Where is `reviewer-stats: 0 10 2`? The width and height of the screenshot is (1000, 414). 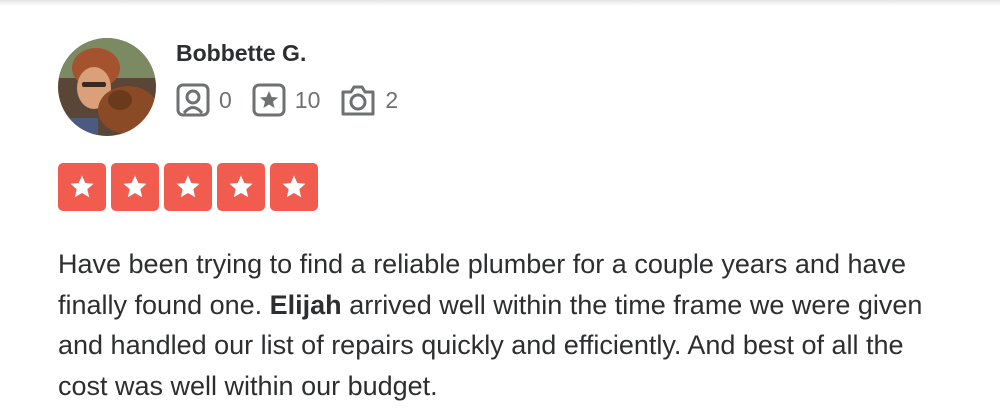
reviewer-stats: 0 10 2 is located at coordinates (297, 100).